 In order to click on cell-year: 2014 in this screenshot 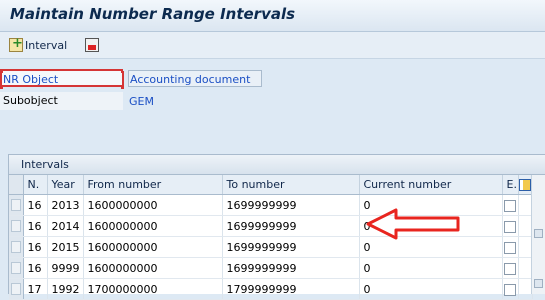, I will do `click(65, 226)`.